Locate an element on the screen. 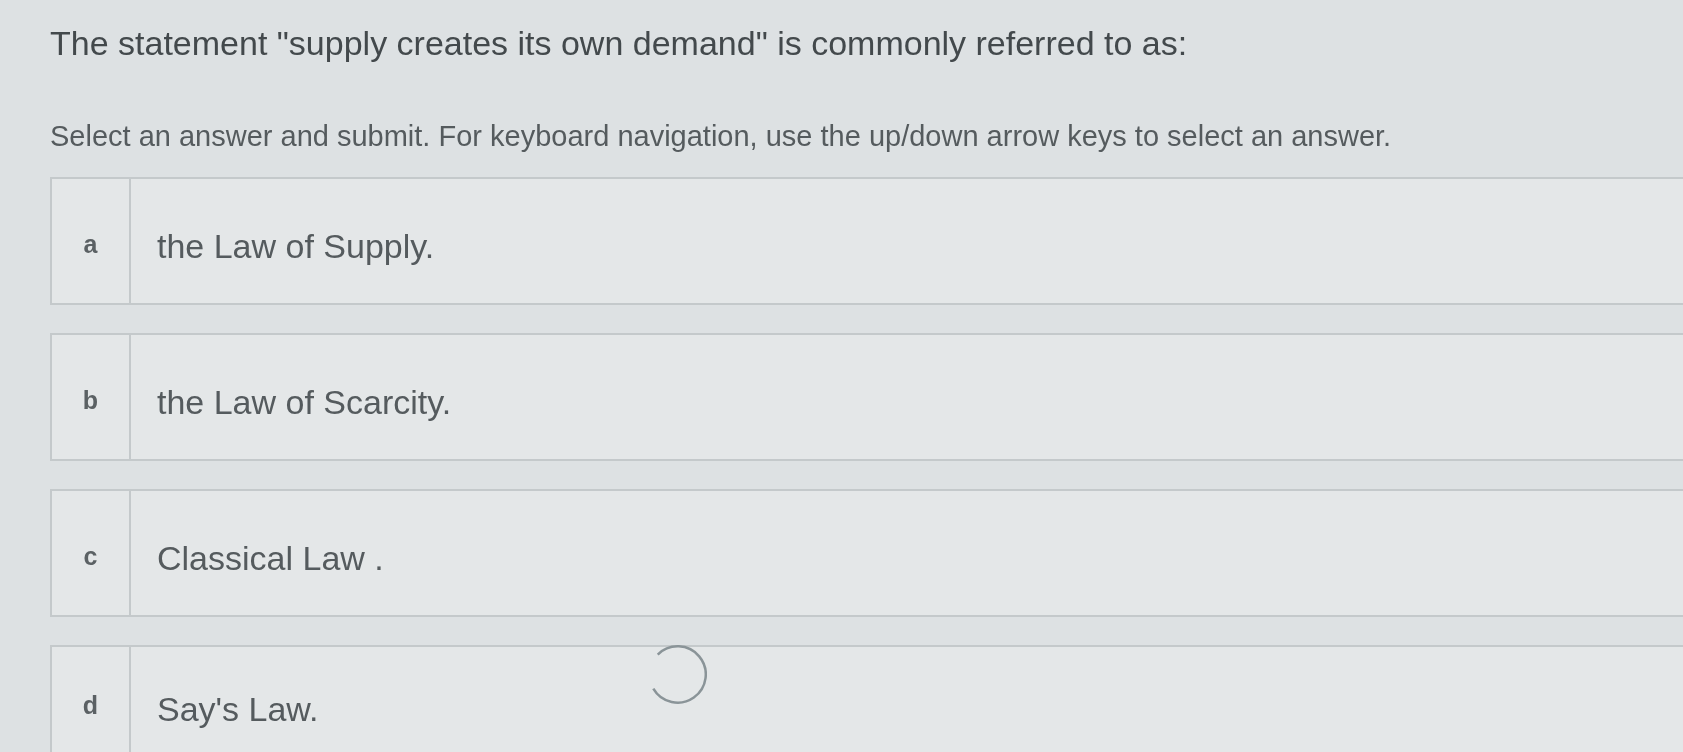 This screenshot has width=1683, height=752. answer-option: d Say's Law. is located at coordinates (866, 698).